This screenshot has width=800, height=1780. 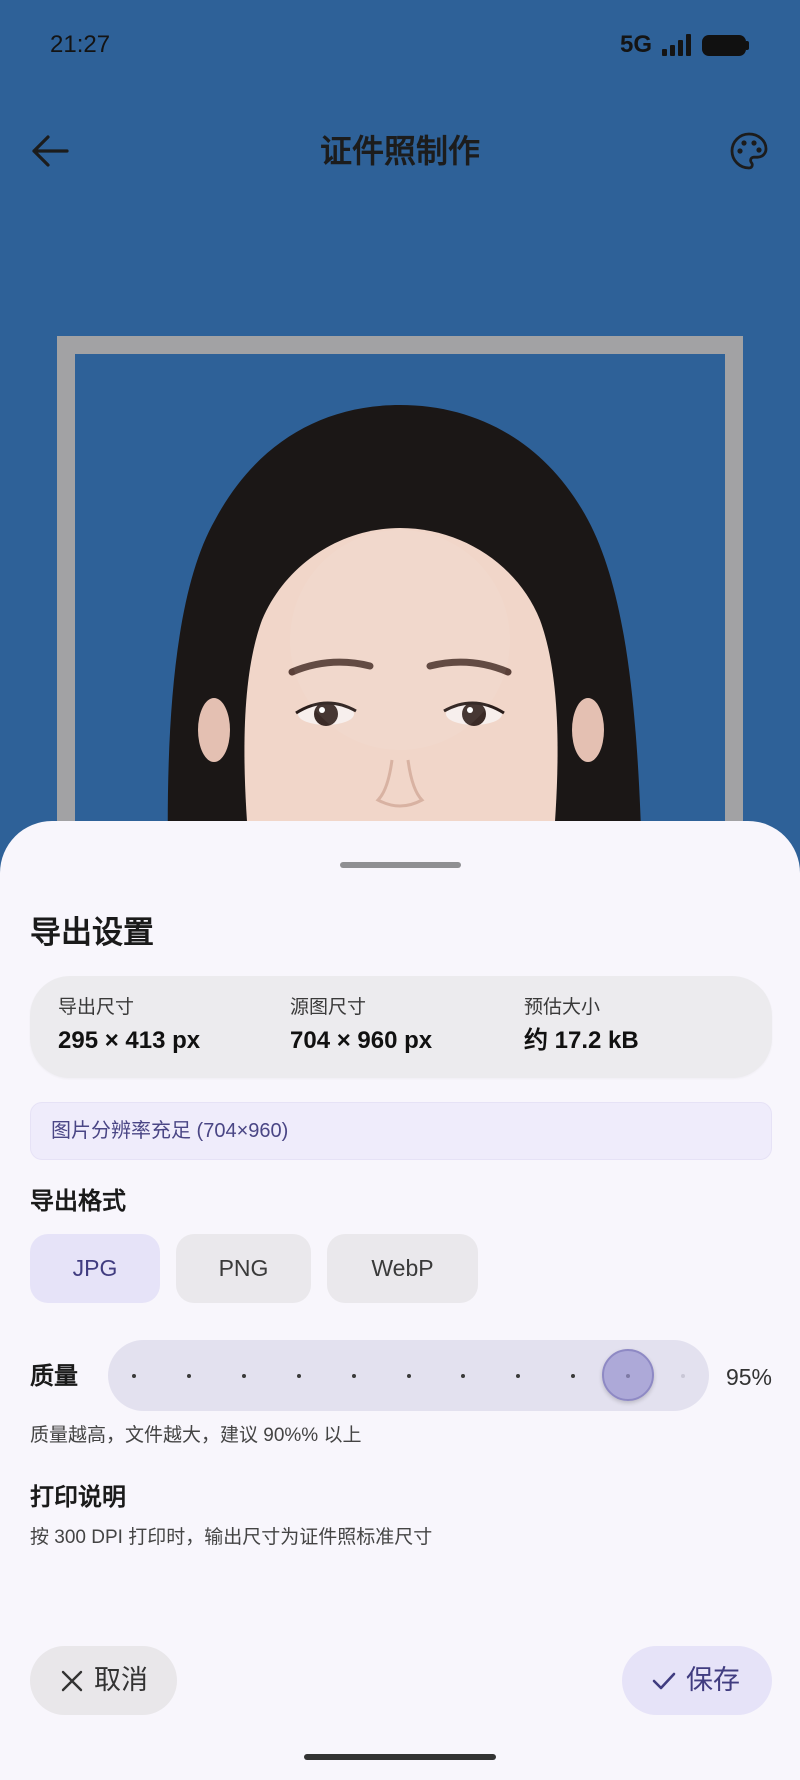 I want to click on quality-hint: 质量越高，文件越大，建议 90%% 以上, so click(x=196, y=1435).